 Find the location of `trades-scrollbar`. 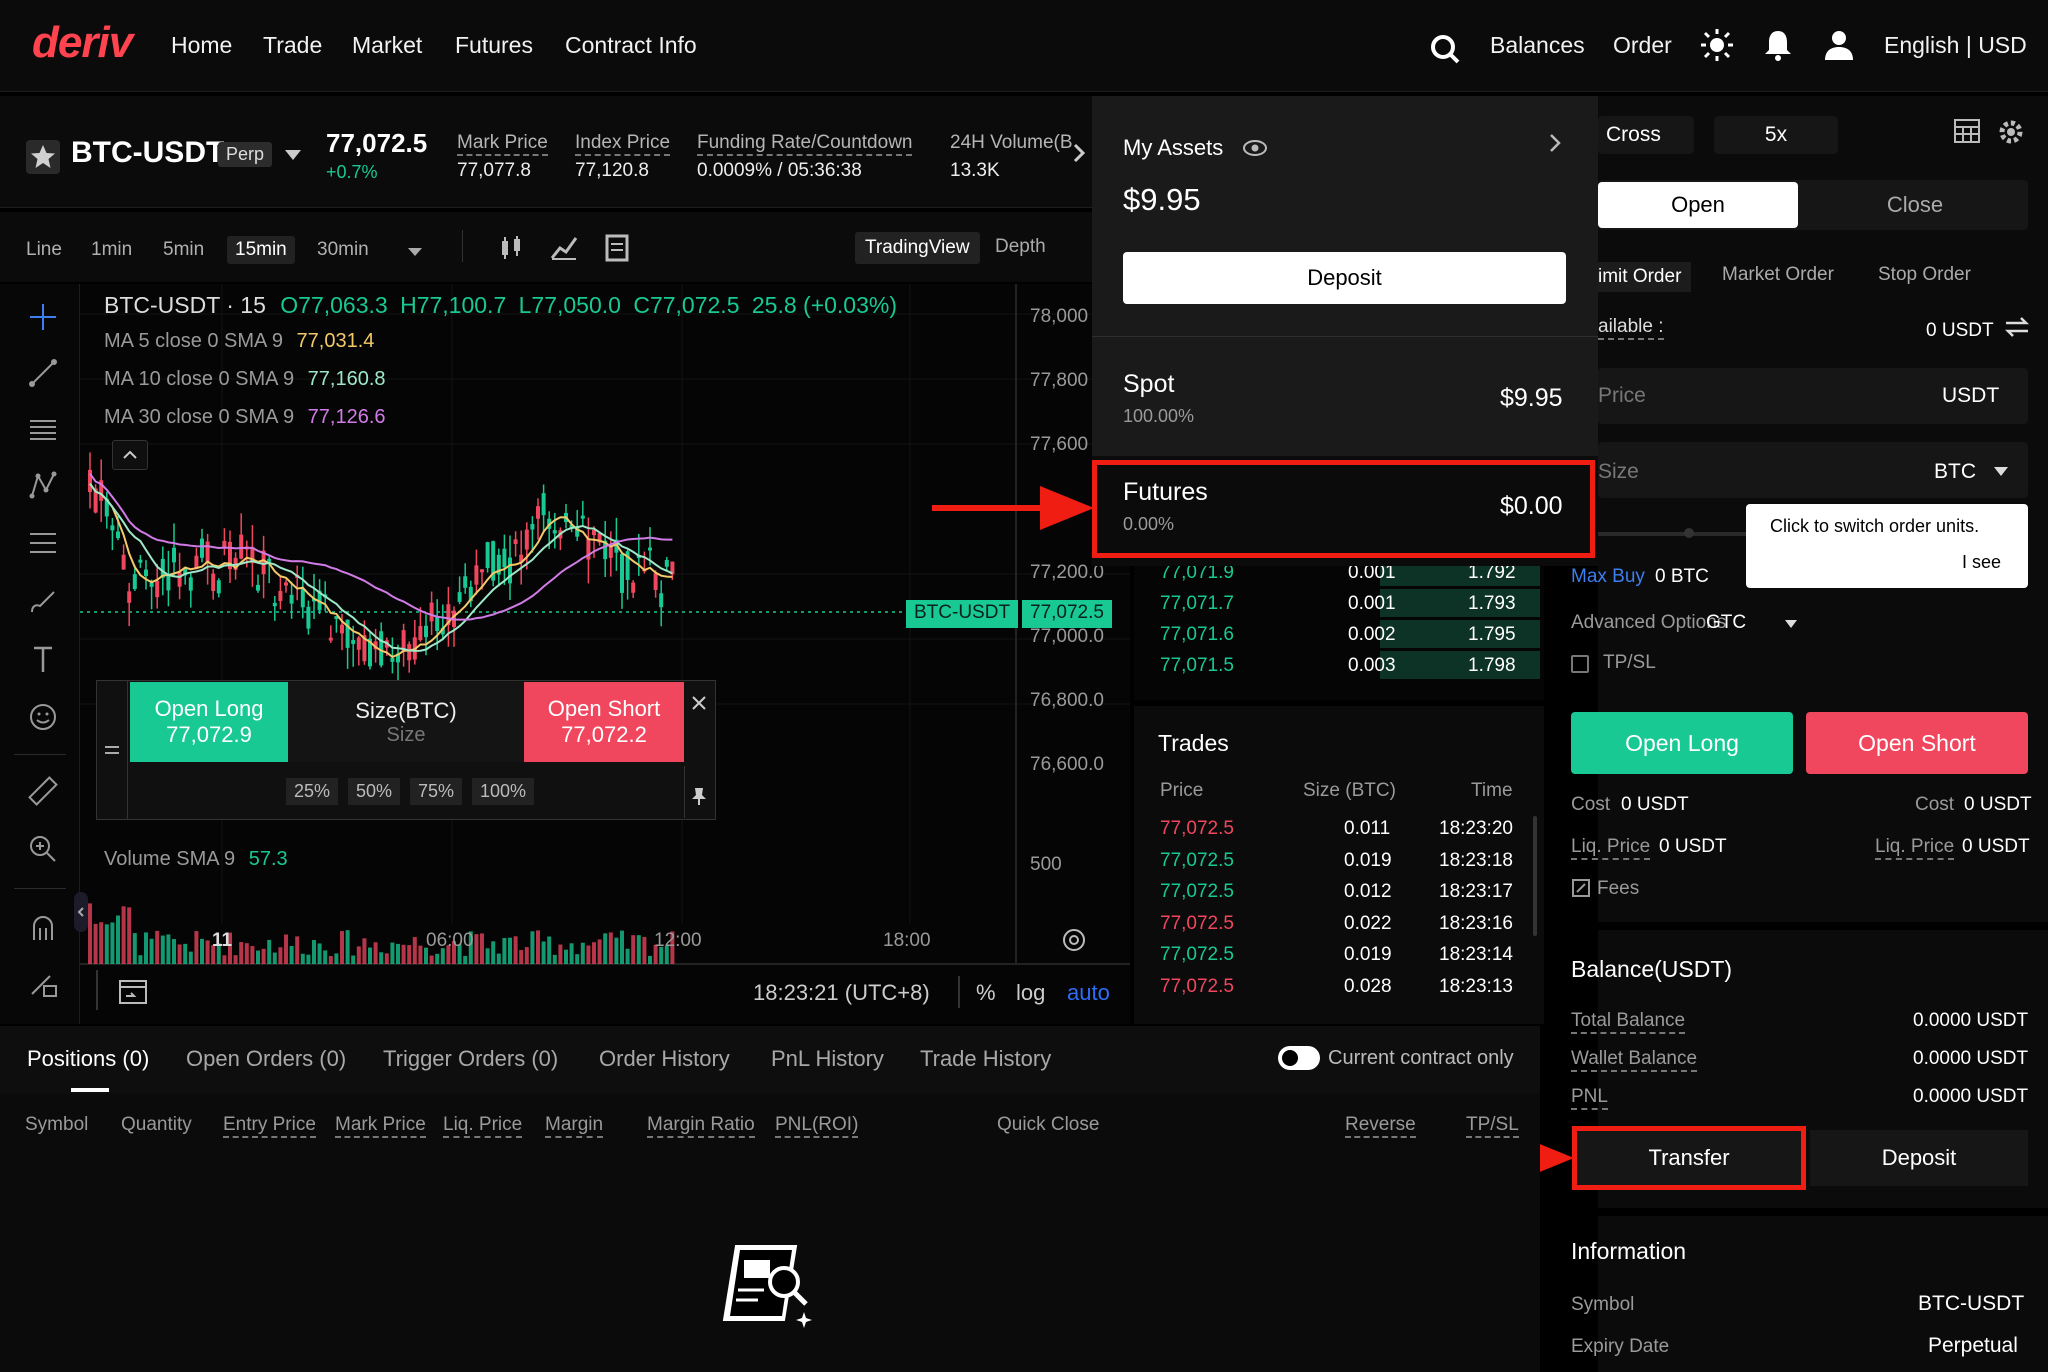

trades-scrollbar is located at coordinates (1535, 876).